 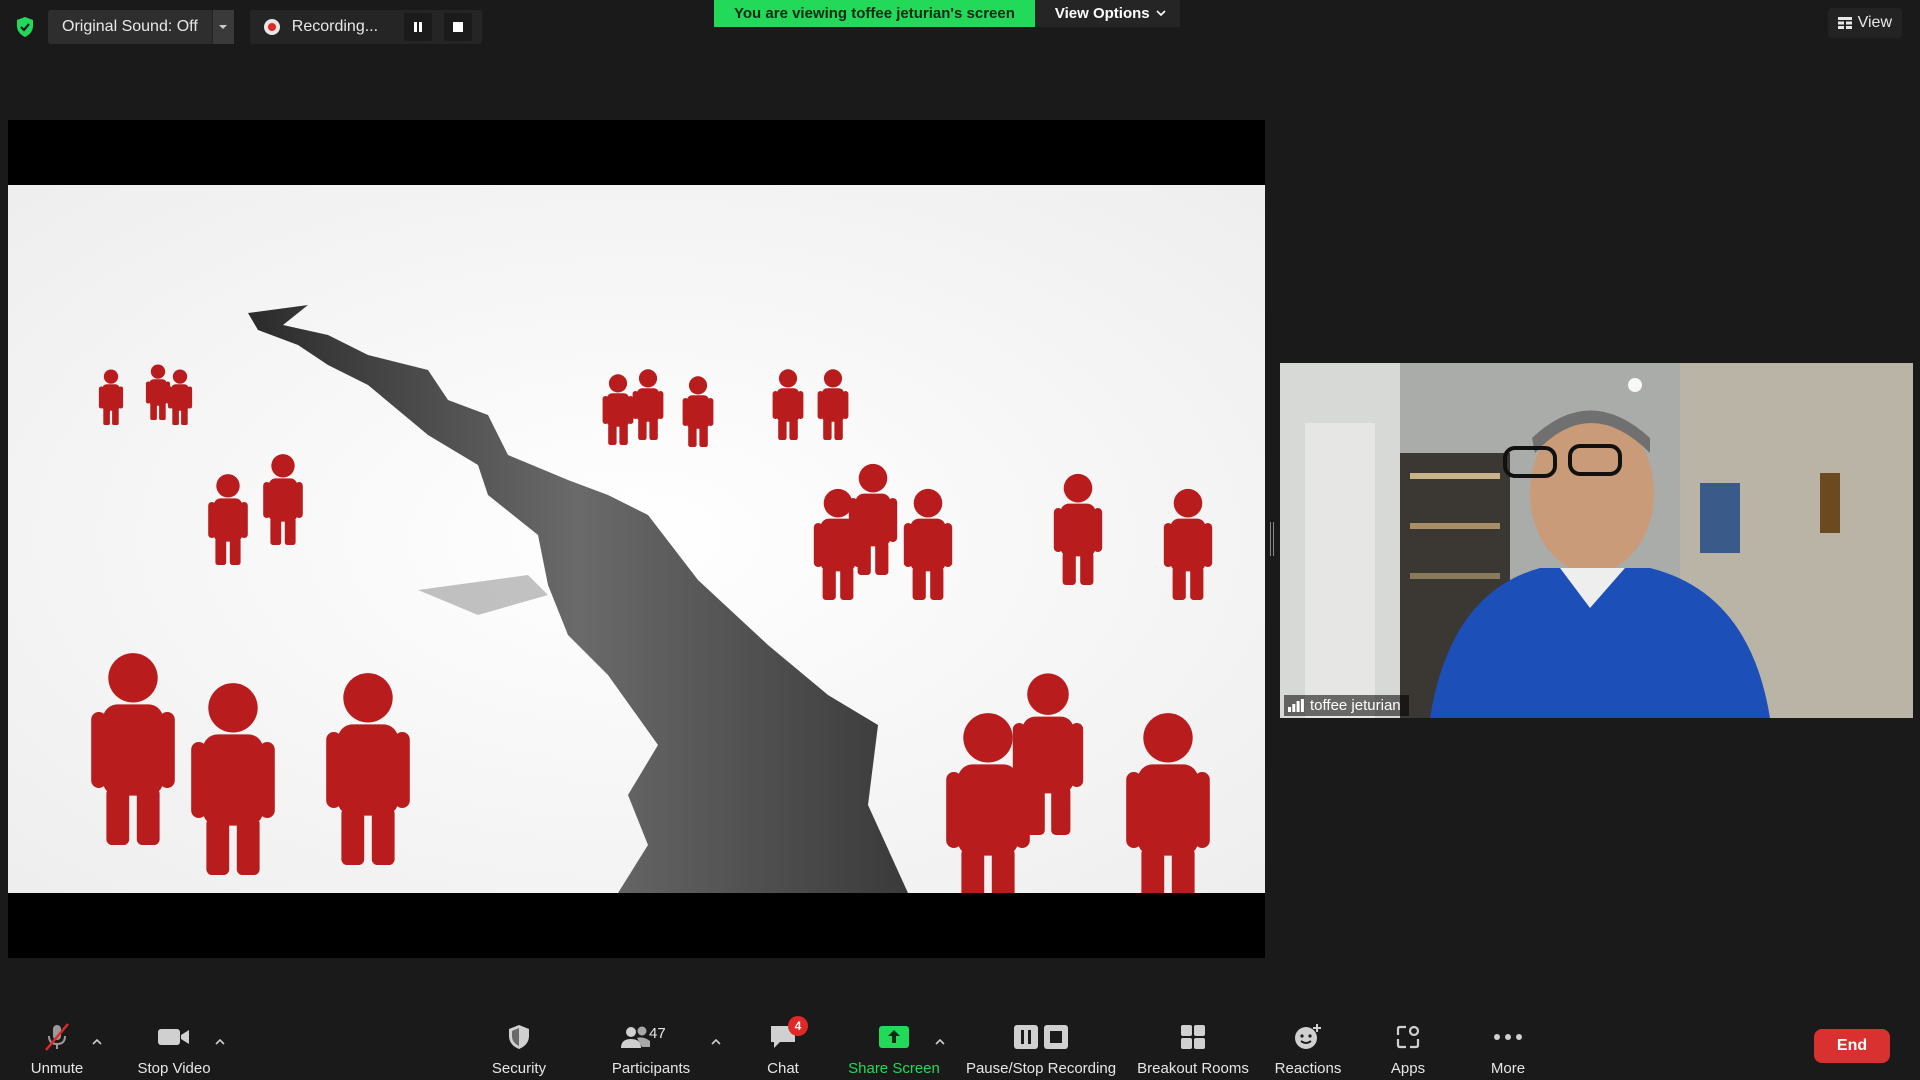 I want to click on apps-label: Apps, so click(x=1408, y=1068).